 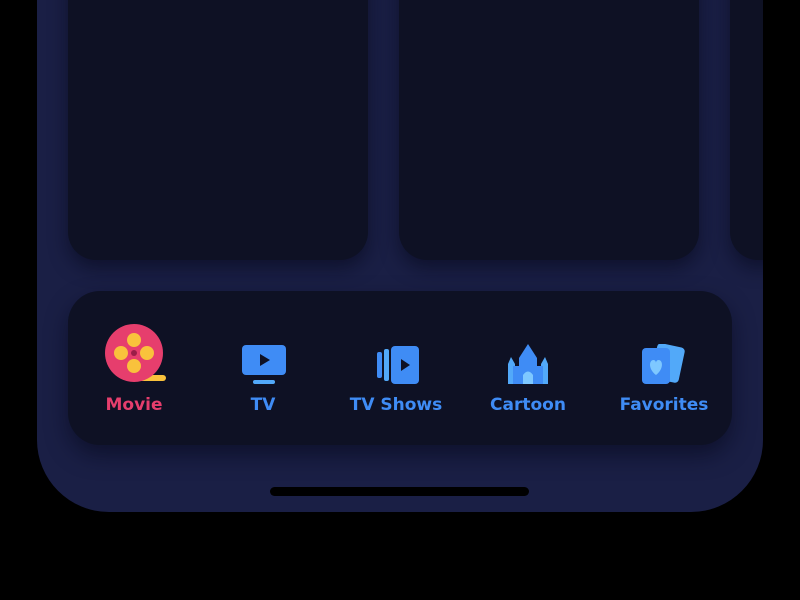 I want to click on home-indicator, so click(x=399, y=491).